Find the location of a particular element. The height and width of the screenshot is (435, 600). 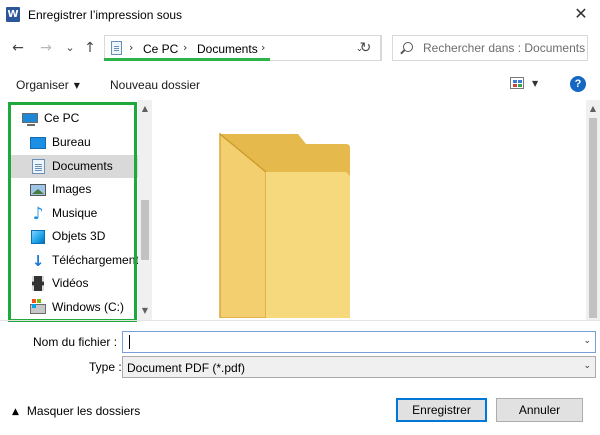

sidebar-item-label: Téléchargements is located at coordinates (95, 260).